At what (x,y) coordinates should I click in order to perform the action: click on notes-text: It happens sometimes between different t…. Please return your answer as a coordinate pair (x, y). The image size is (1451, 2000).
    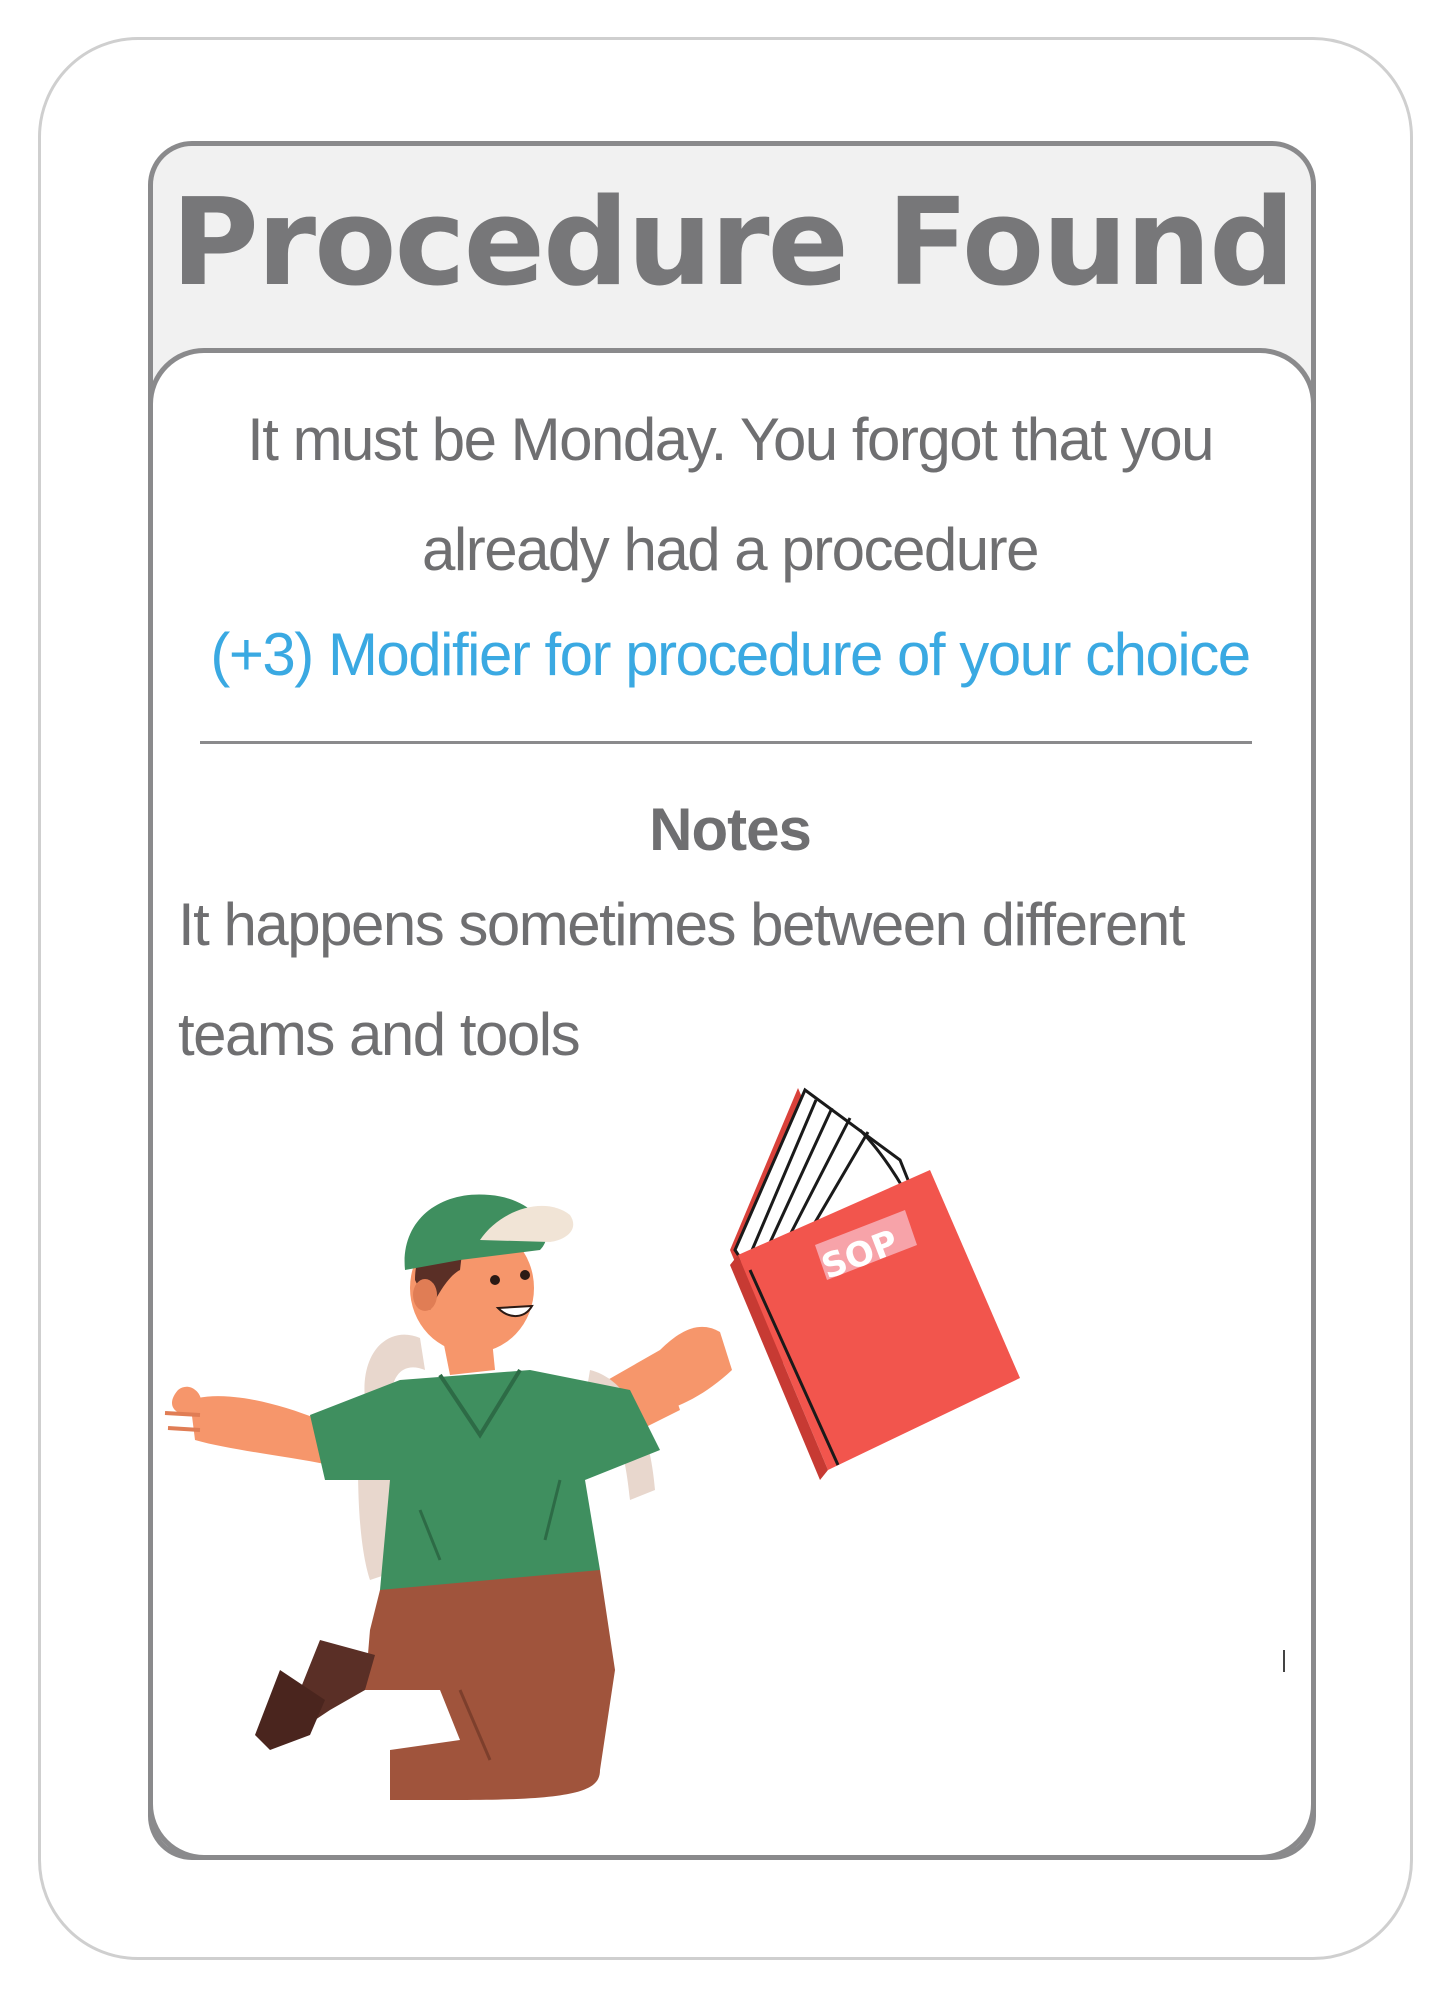
    Looking at the image, I should click on (681, 979).